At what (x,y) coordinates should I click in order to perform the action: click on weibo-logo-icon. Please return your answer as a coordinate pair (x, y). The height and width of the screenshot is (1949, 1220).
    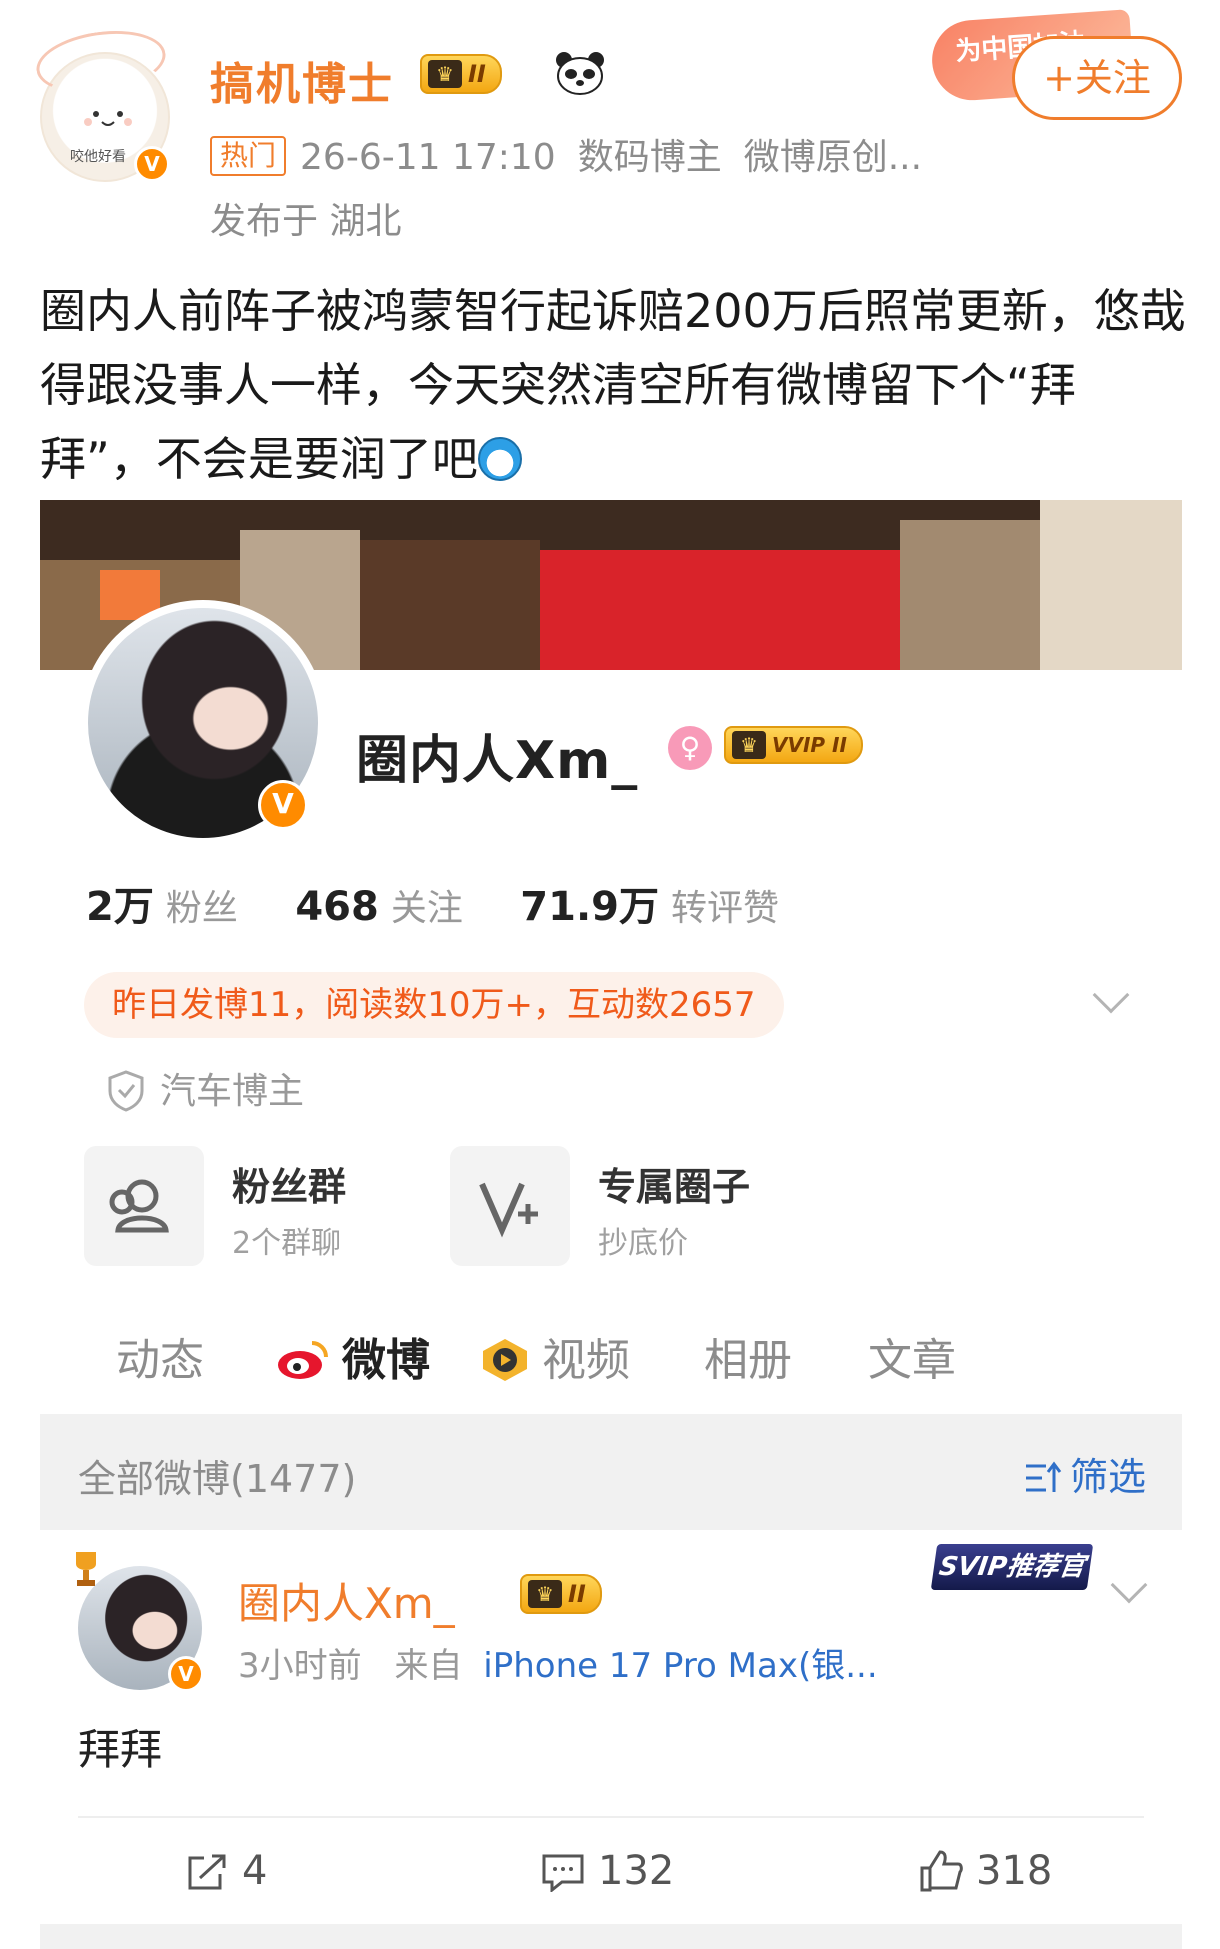
    Looking at the image, I should click on (303, 1360).